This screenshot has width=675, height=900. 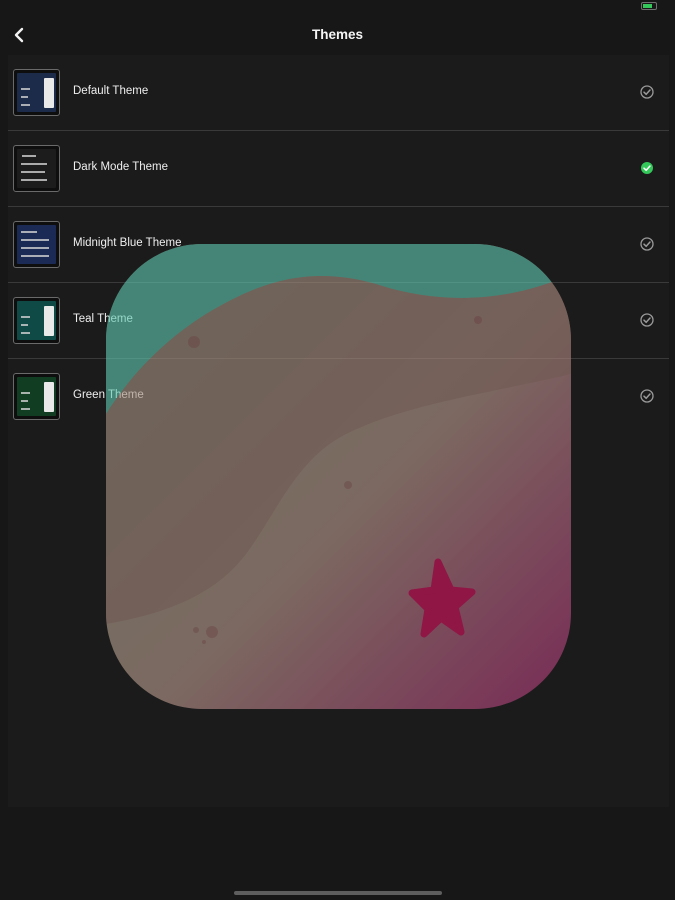 I want to click on navigation-bar: Themes, so click(x=337, y=35).